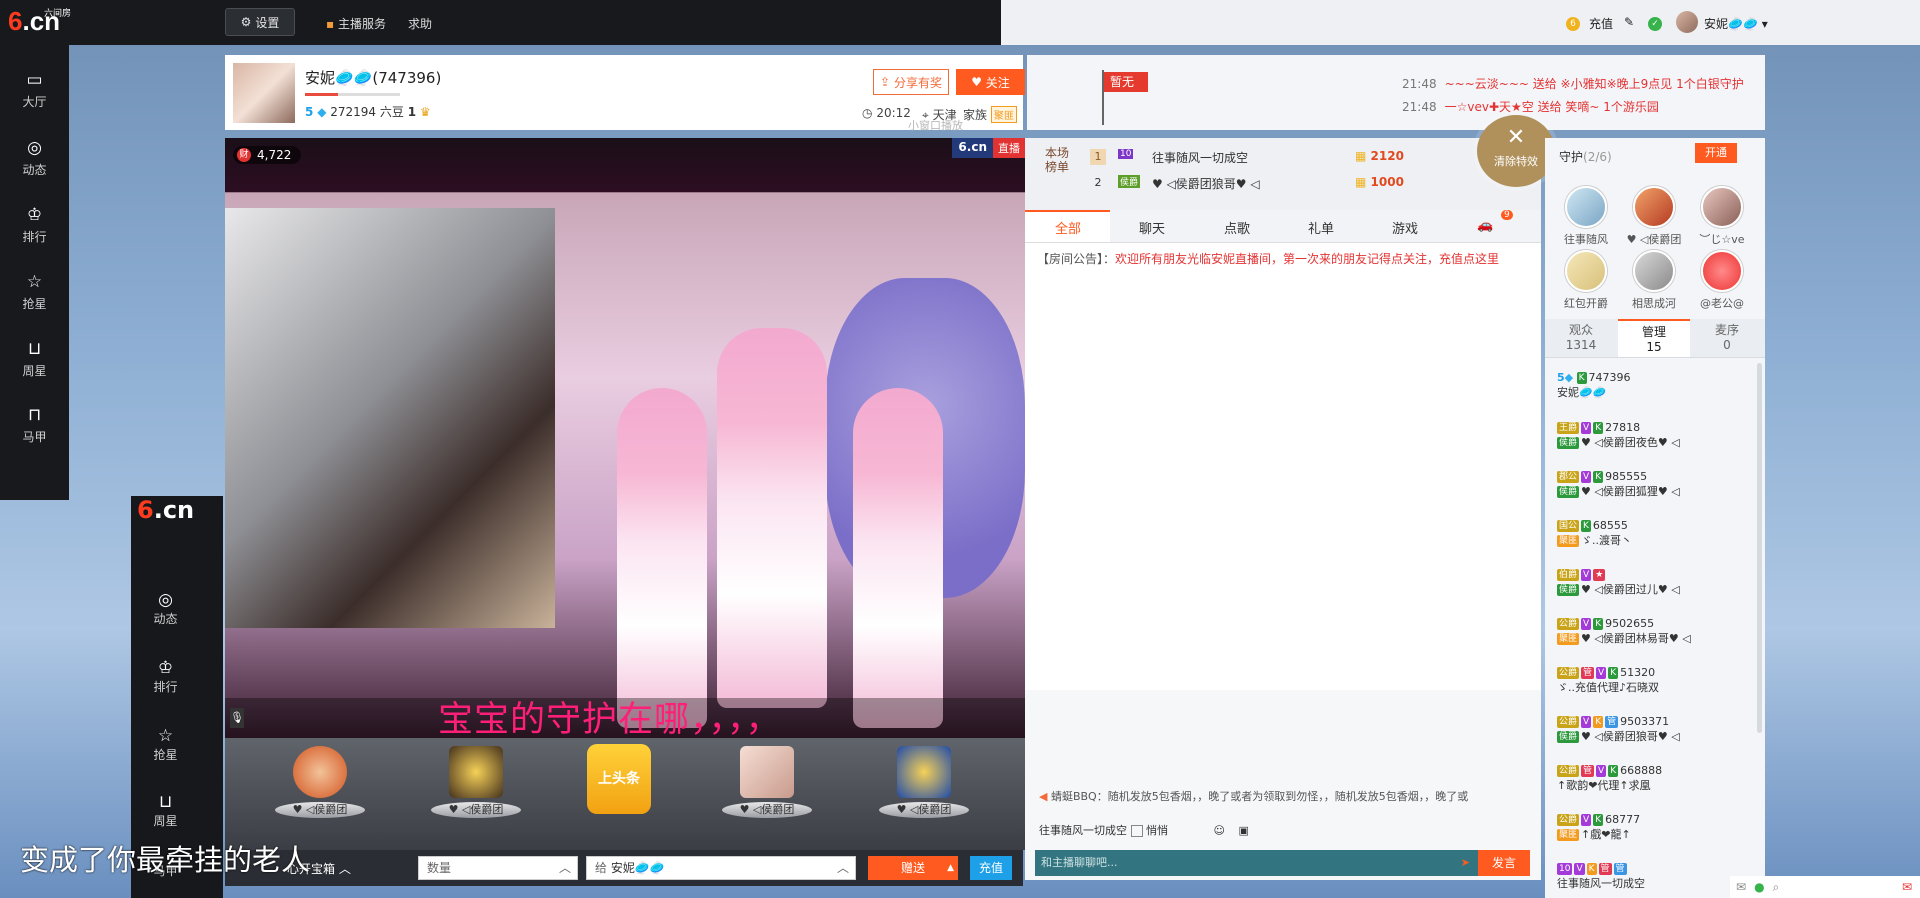 This screenshot has width=1920, height=898. I want to click on user-list-item: 10 V K 管管往事随风一切成空, so click(1657, 876).